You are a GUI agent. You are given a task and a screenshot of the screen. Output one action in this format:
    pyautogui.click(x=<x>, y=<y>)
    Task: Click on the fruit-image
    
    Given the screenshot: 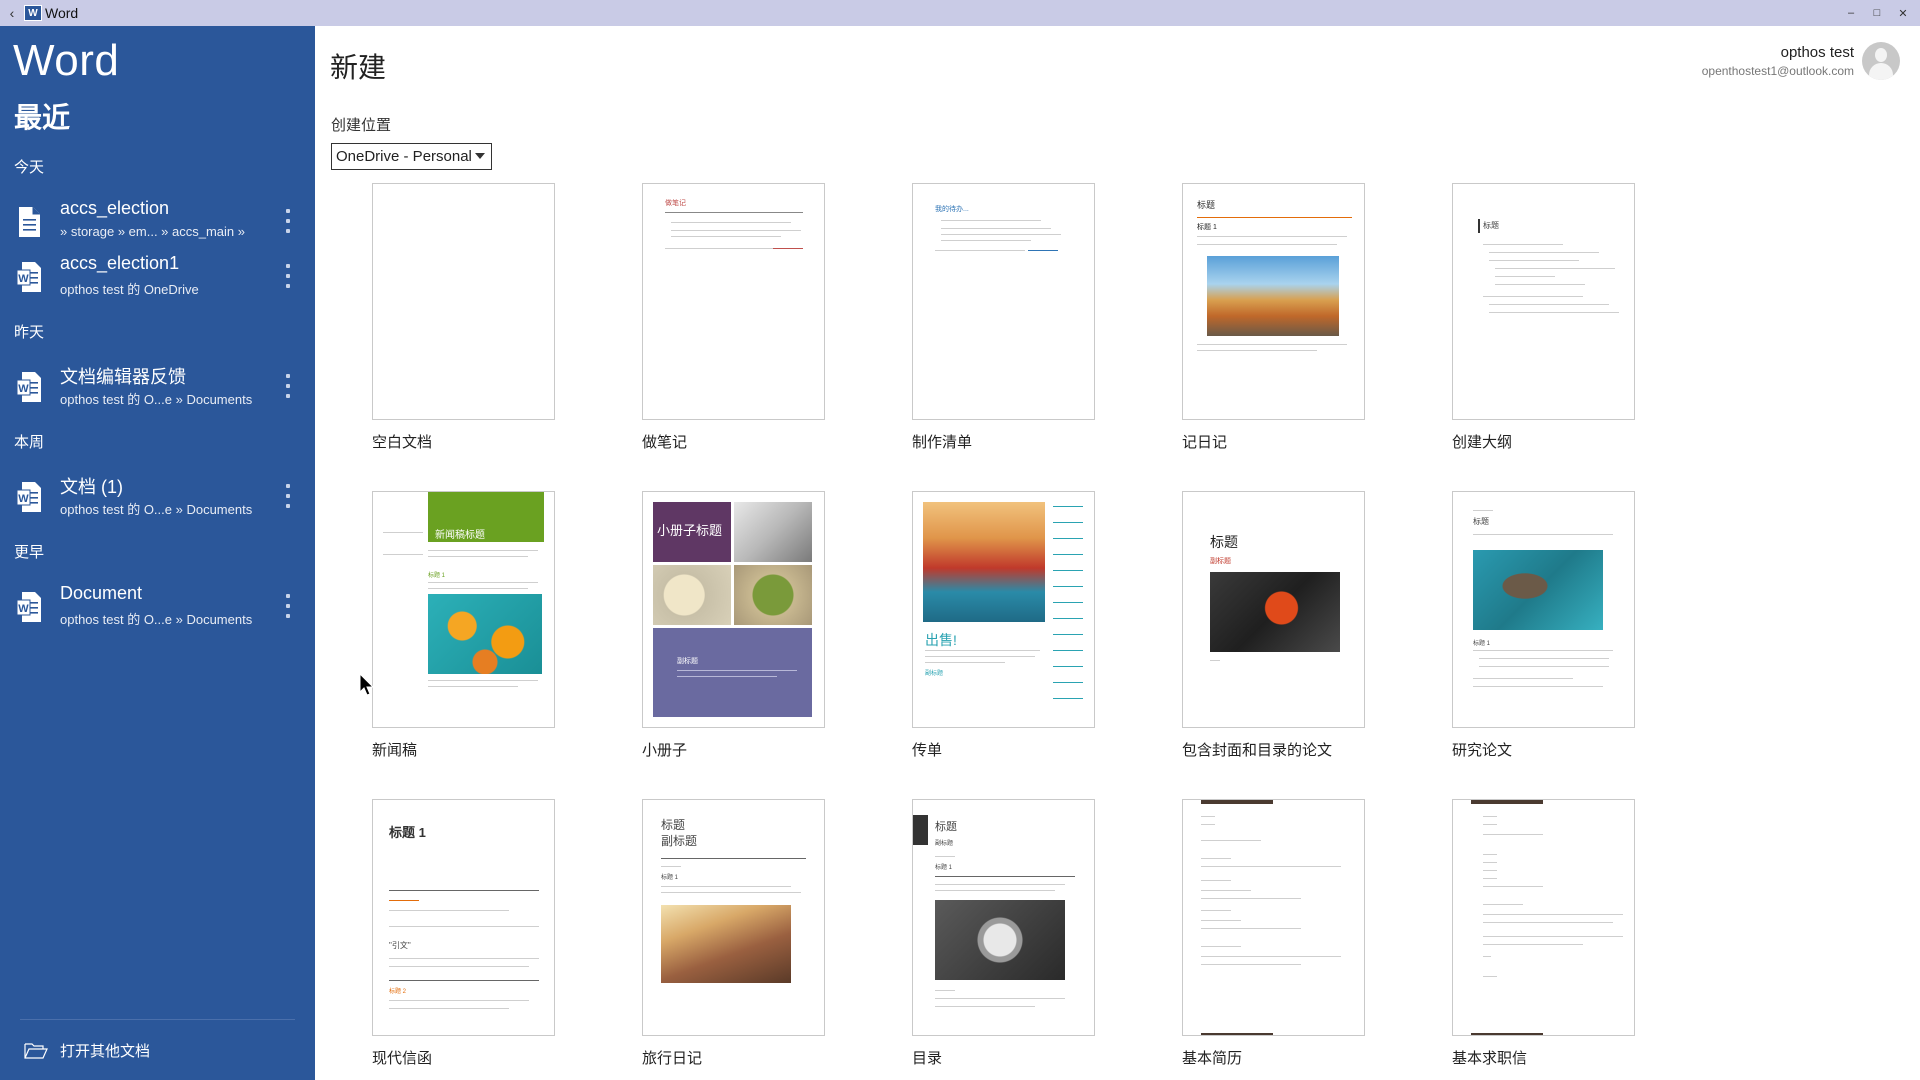 What is the action you would take?
    pyautogui.click(x=485, y=634)
    